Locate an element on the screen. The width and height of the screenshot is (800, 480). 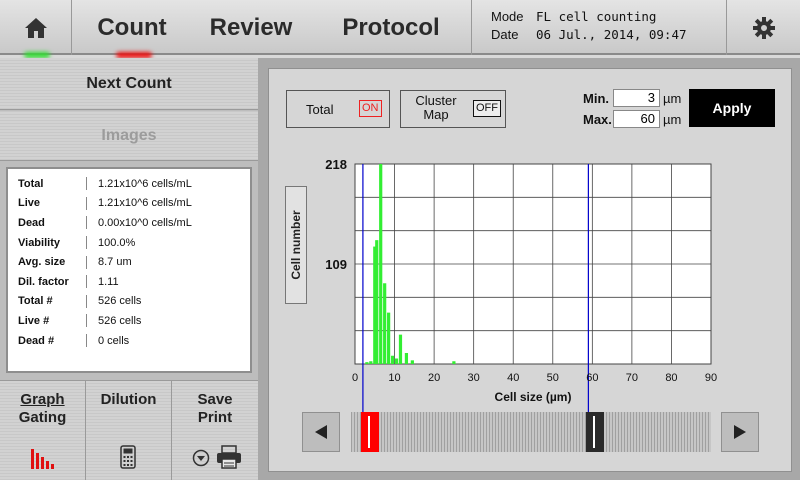
slider-left-button is located at coordinates (321, 432).